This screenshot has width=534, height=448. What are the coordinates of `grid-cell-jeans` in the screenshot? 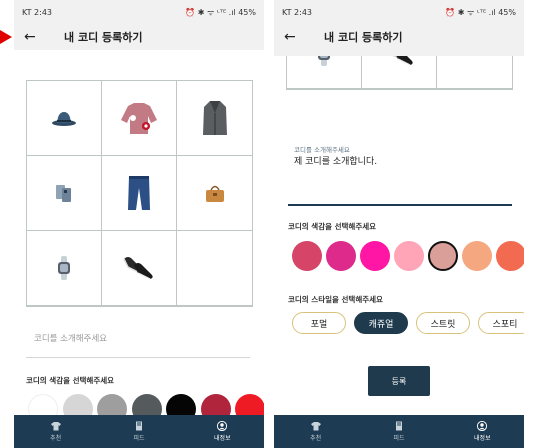 It's located at (139, 193).